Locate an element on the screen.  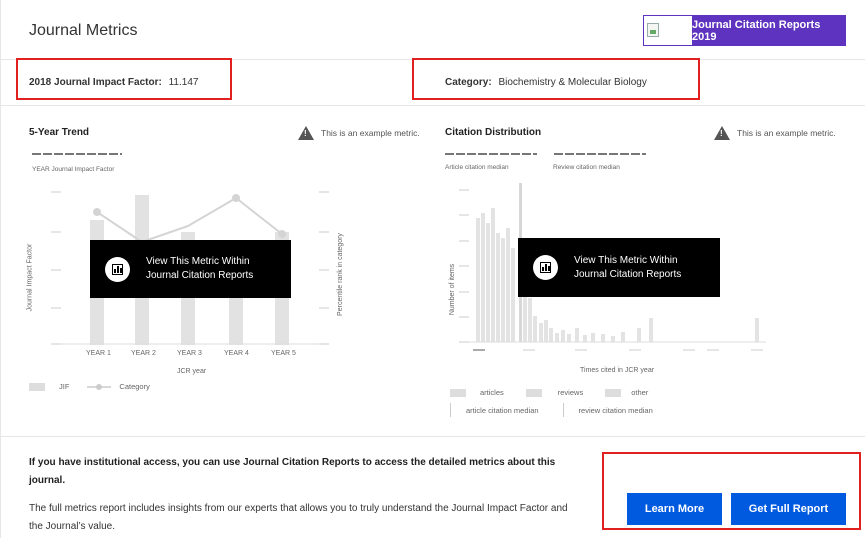
five-year-legend: JIF Category is located at coordinates (89, 386).